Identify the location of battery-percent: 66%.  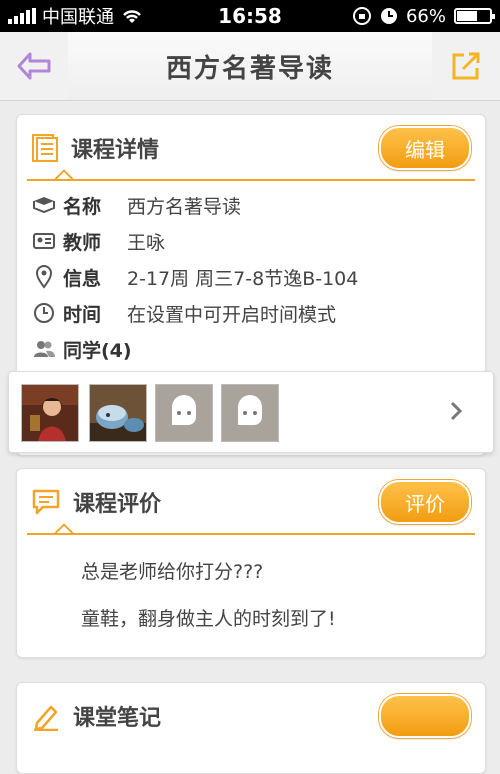
(425, 16).